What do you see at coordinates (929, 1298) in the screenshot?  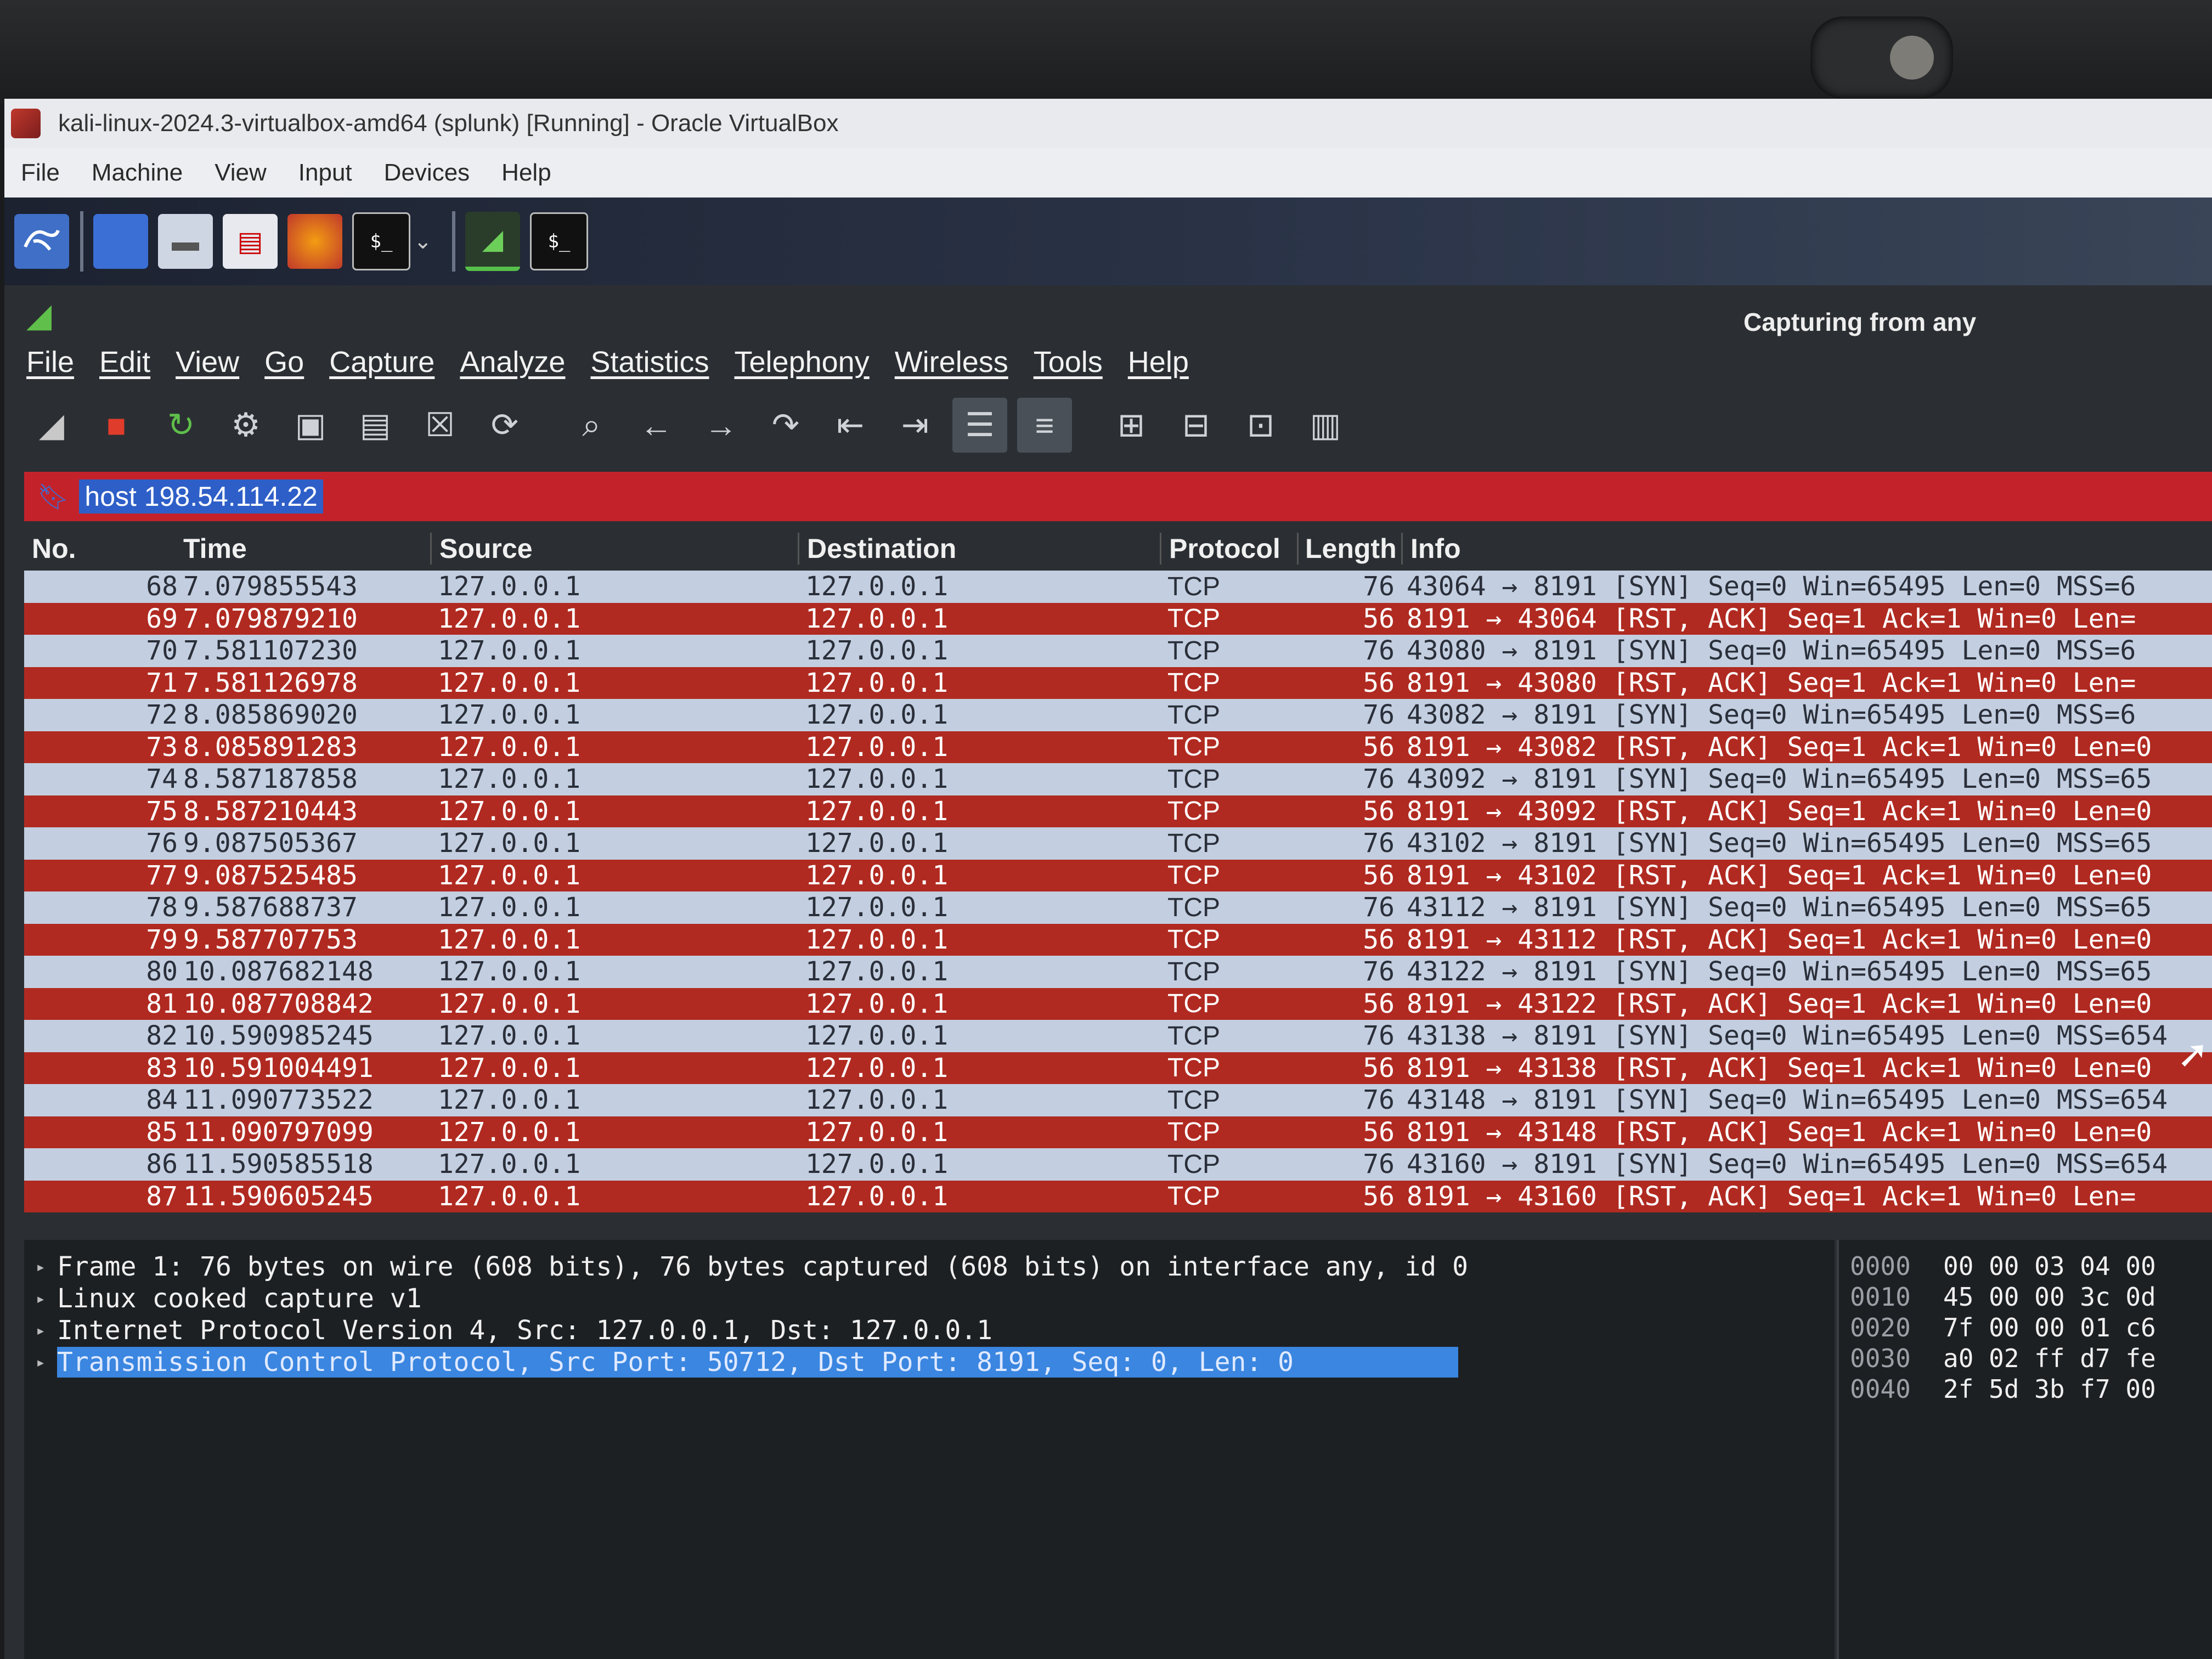 I see `detail-tree-item: ▸ Linux cooked capture v1` at bounding box center [929, 1298].